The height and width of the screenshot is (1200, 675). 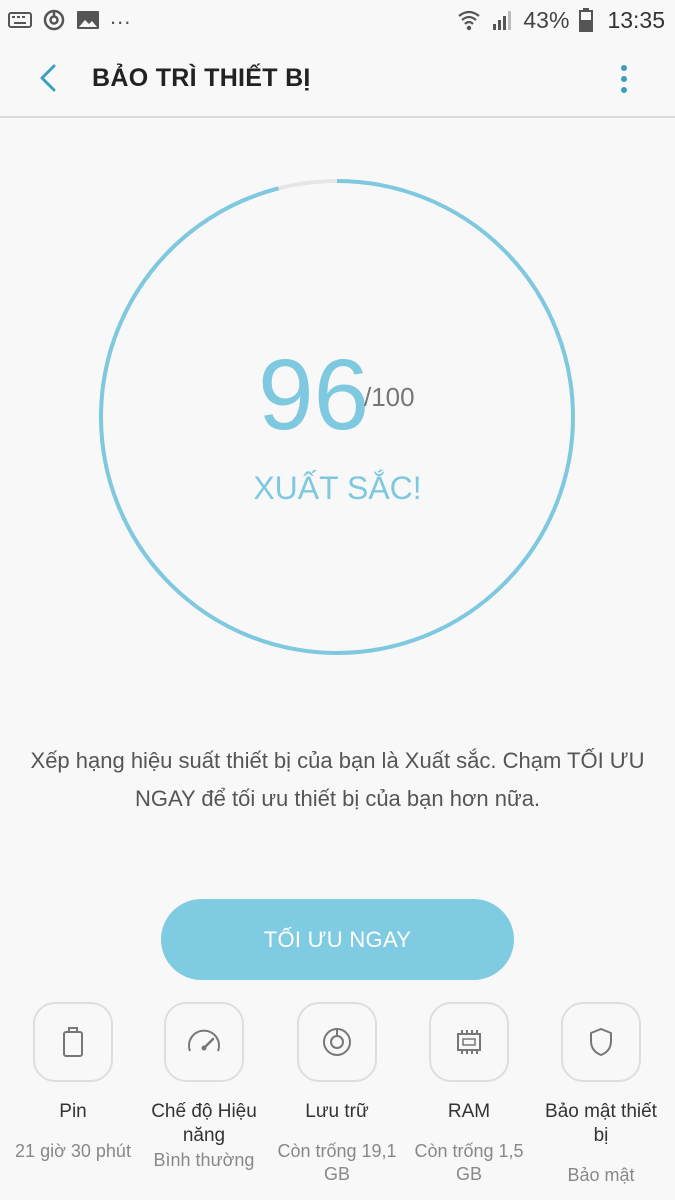 I want to click on item-ram-icon-box, so click(x=469, y=1042).